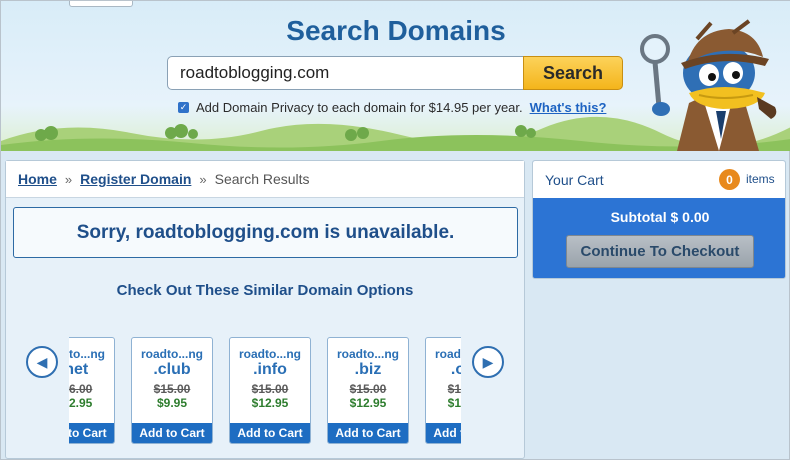 The width and height of the screenshot is (790, 460). Describe the element at coordinates (660, 251) in the screenshot. I see `continue-to-checkout-button: Continue To Checkout` at that location.